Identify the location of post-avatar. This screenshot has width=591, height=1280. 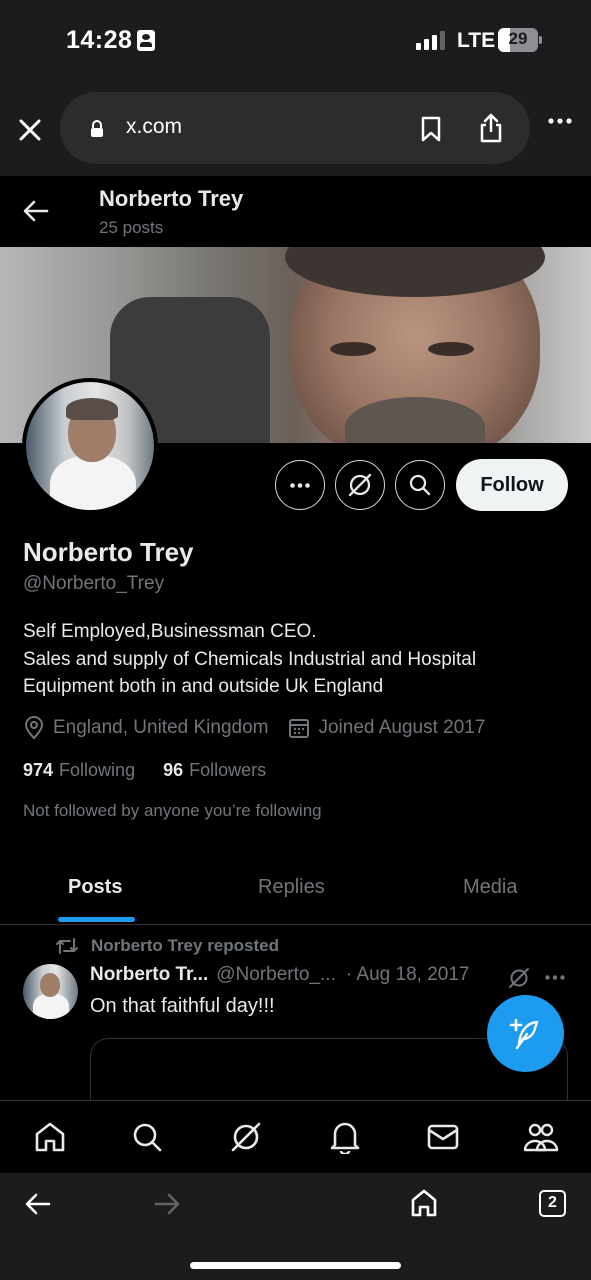
(50, 991).